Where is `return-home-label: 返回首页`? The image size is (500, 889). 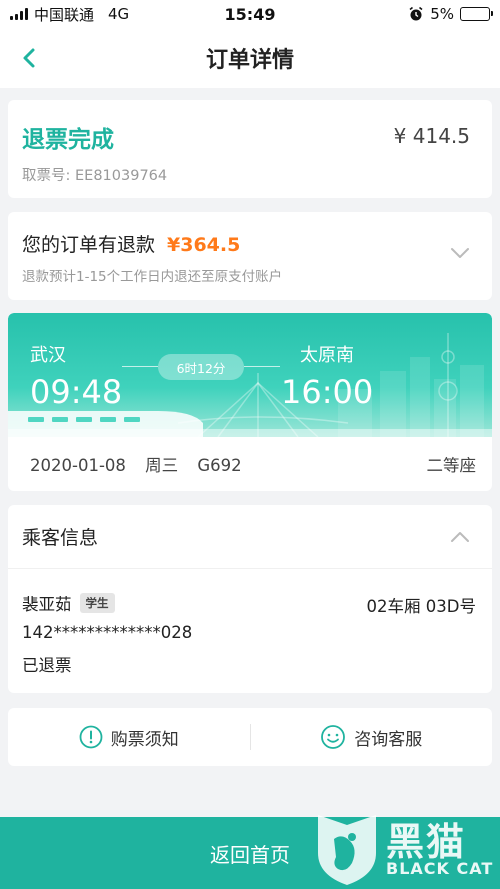
return-home-label: 返回首页 is located at coordinates (250, 854).